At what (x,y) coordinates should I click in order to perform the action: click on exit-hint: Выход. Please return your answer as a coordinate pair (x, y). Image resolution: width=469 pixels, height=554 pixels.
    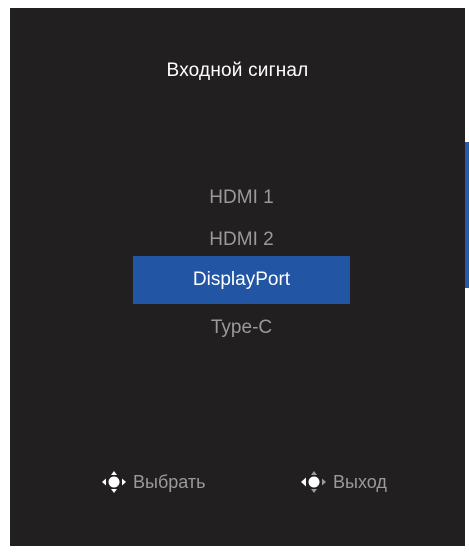
    Looking at the image, I should click on (343, 482).